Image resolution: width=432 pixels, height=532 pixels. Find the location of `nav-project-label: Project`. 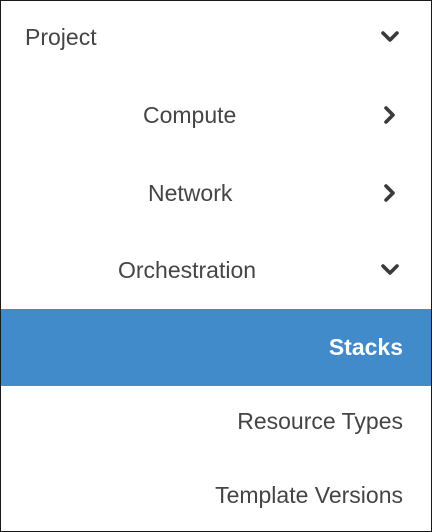

nav-project-label: Project is located at coordinates (61, 36).